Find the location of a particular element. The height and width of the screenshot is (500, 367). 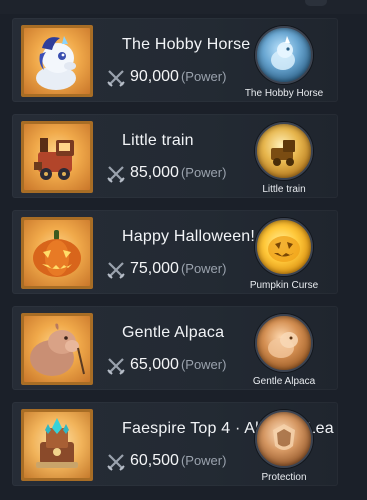

power-display: 90,000 (Power) is located at coordinates (166, 78).